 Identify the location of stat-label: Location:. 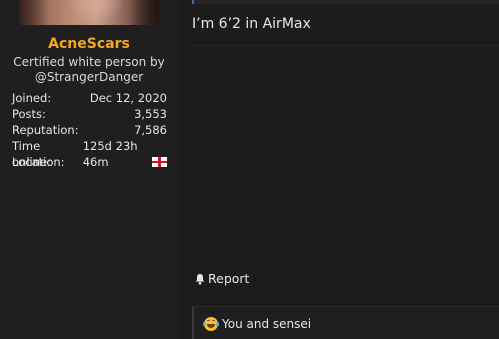
(38, 162).